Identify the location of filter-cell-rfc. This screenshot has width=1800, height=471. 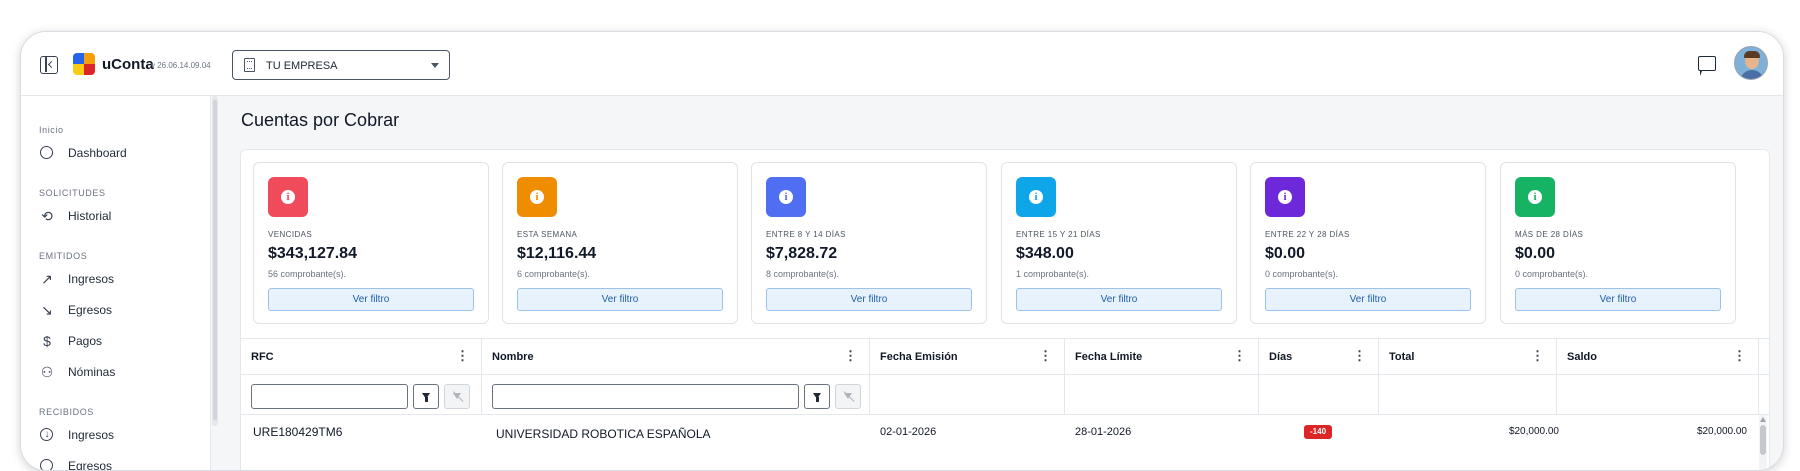
(361, 395).